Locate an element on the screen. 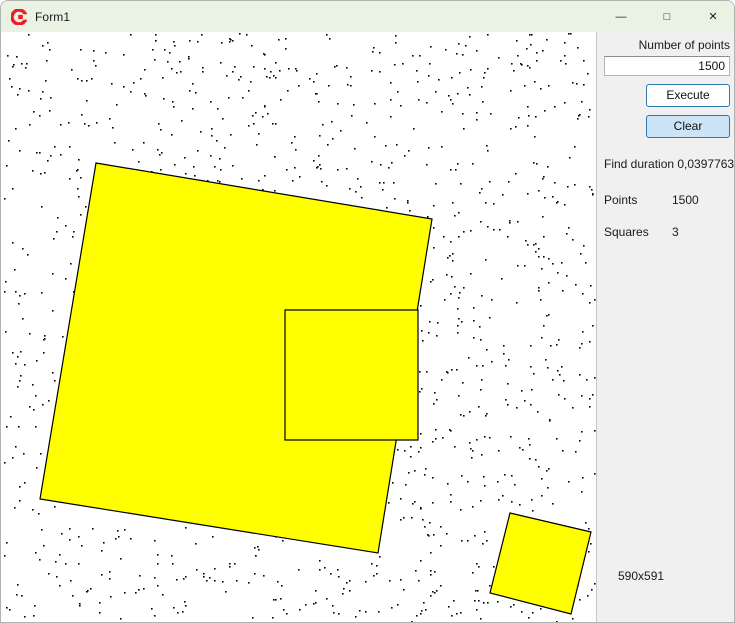 Image resolution: width=735 pixels, height=623 pixels. number-of-points-input is located at coordinates (667, 66).